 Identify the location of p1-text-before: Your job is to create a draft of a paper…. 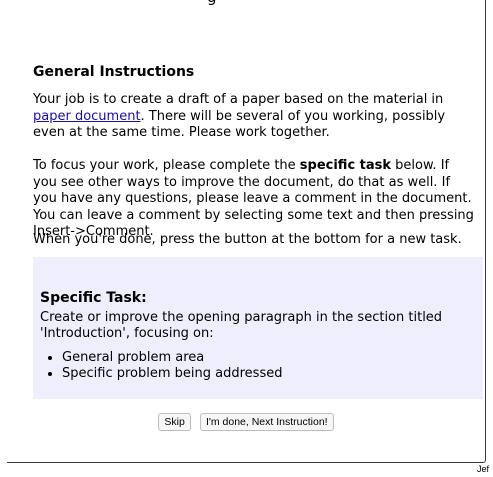
(238, 99).